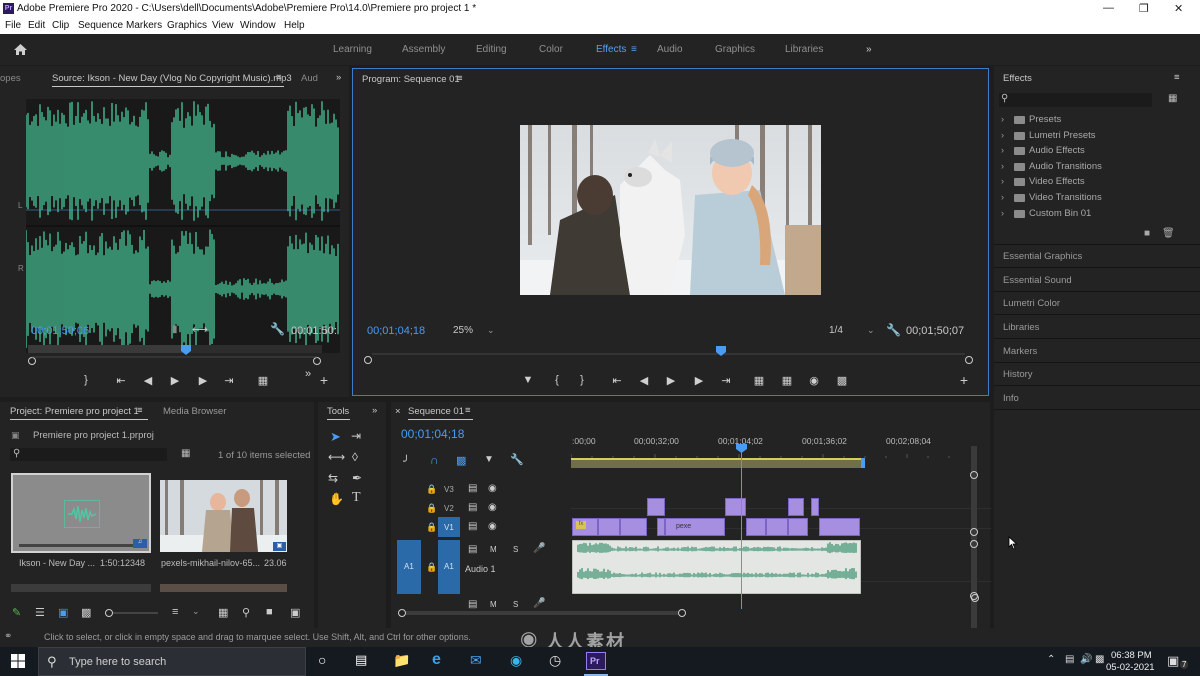 The height and width of the screenshot is (676, 1200). What do you see at coordinates (1020, 351) in the screenshot?
I see `markers-panel: Markers` at bounding box center [1020, 351].